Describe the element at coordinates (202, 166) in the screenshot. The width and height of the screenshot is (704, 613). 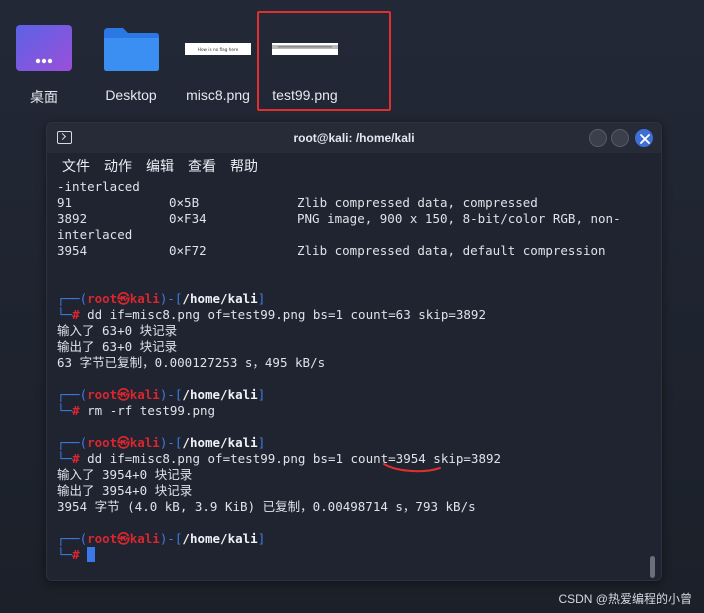
I see `menu-view: 查看` at that location.